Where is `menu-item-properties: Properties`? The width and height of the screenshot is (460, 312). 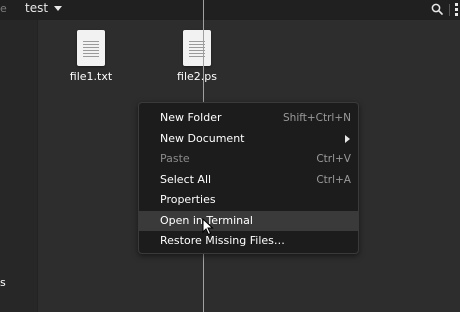
menu-item-properties: Properties is located at coordinates (248, 200).